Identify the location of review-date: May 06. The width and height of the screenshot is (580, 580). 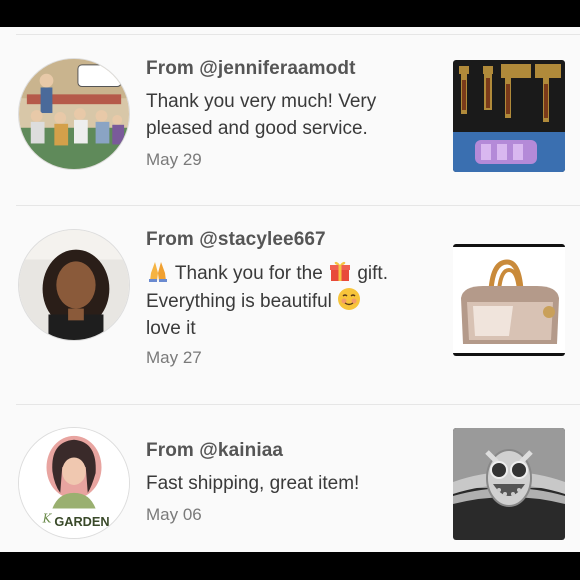
(174, 514).